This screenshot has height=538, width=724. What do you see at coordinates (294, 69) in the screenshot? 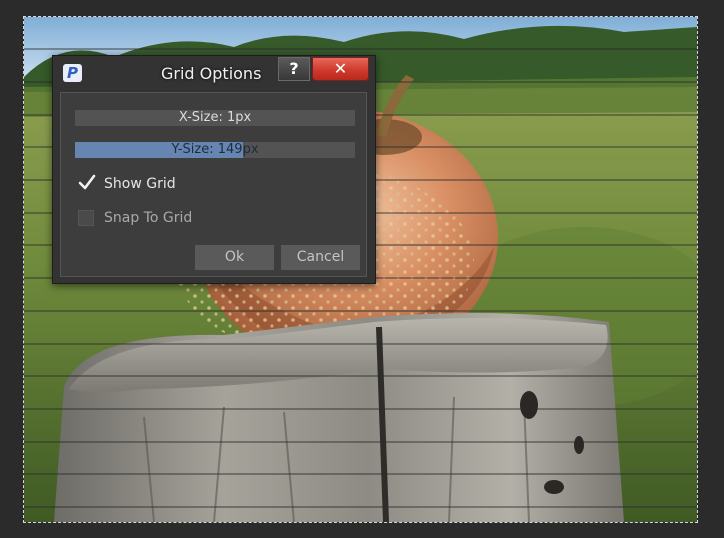
I see `help-button: ?` at bounding box center [294, 69].